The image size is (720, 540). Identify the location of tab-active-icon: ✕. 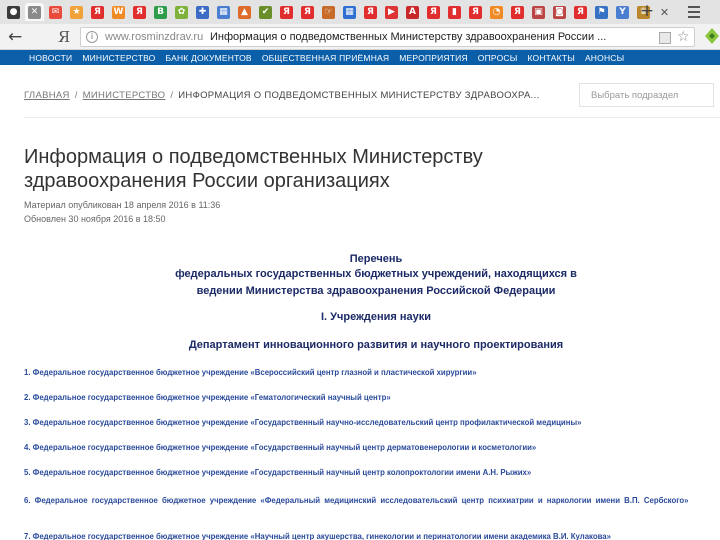
(34, 12).